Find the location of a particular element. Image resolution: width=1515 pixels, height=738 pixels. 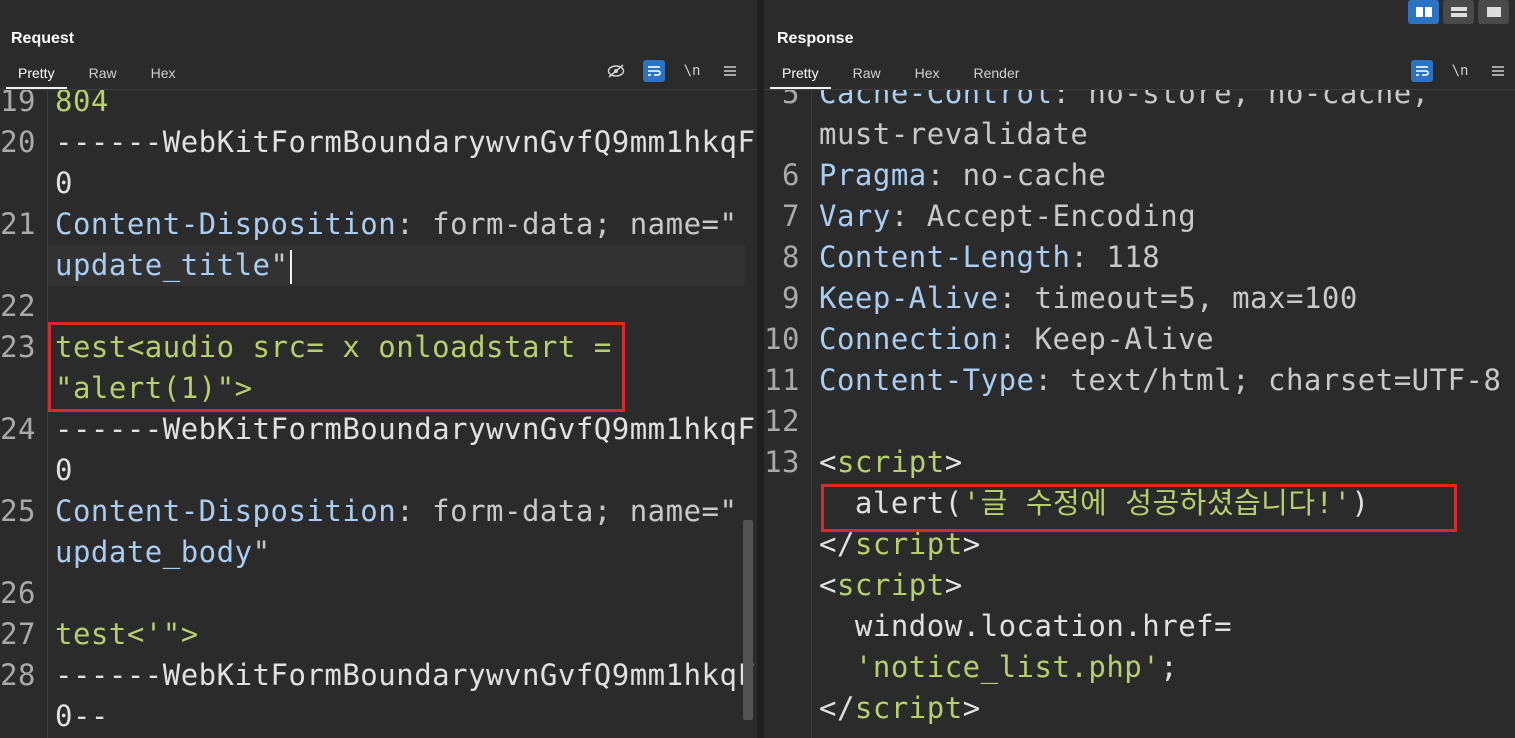

request-tabs: Pretty Raw Hex is located at coordinates (102, 75).